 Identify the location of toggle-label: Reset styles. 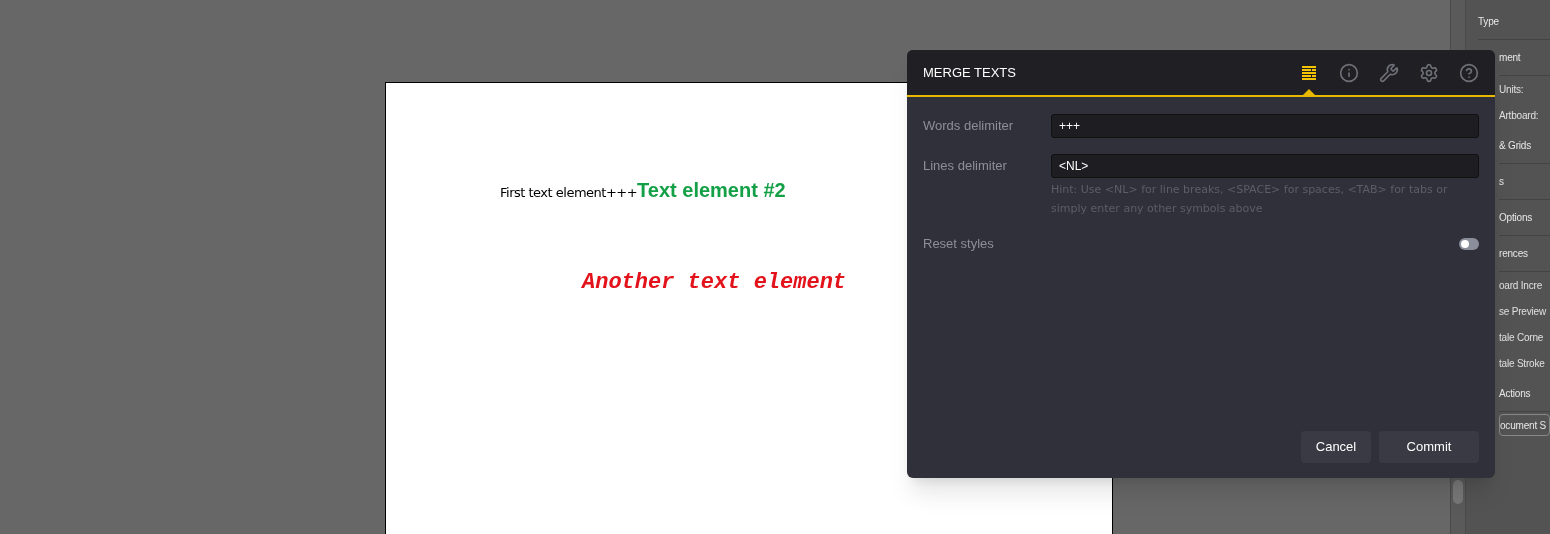
(958, 244).